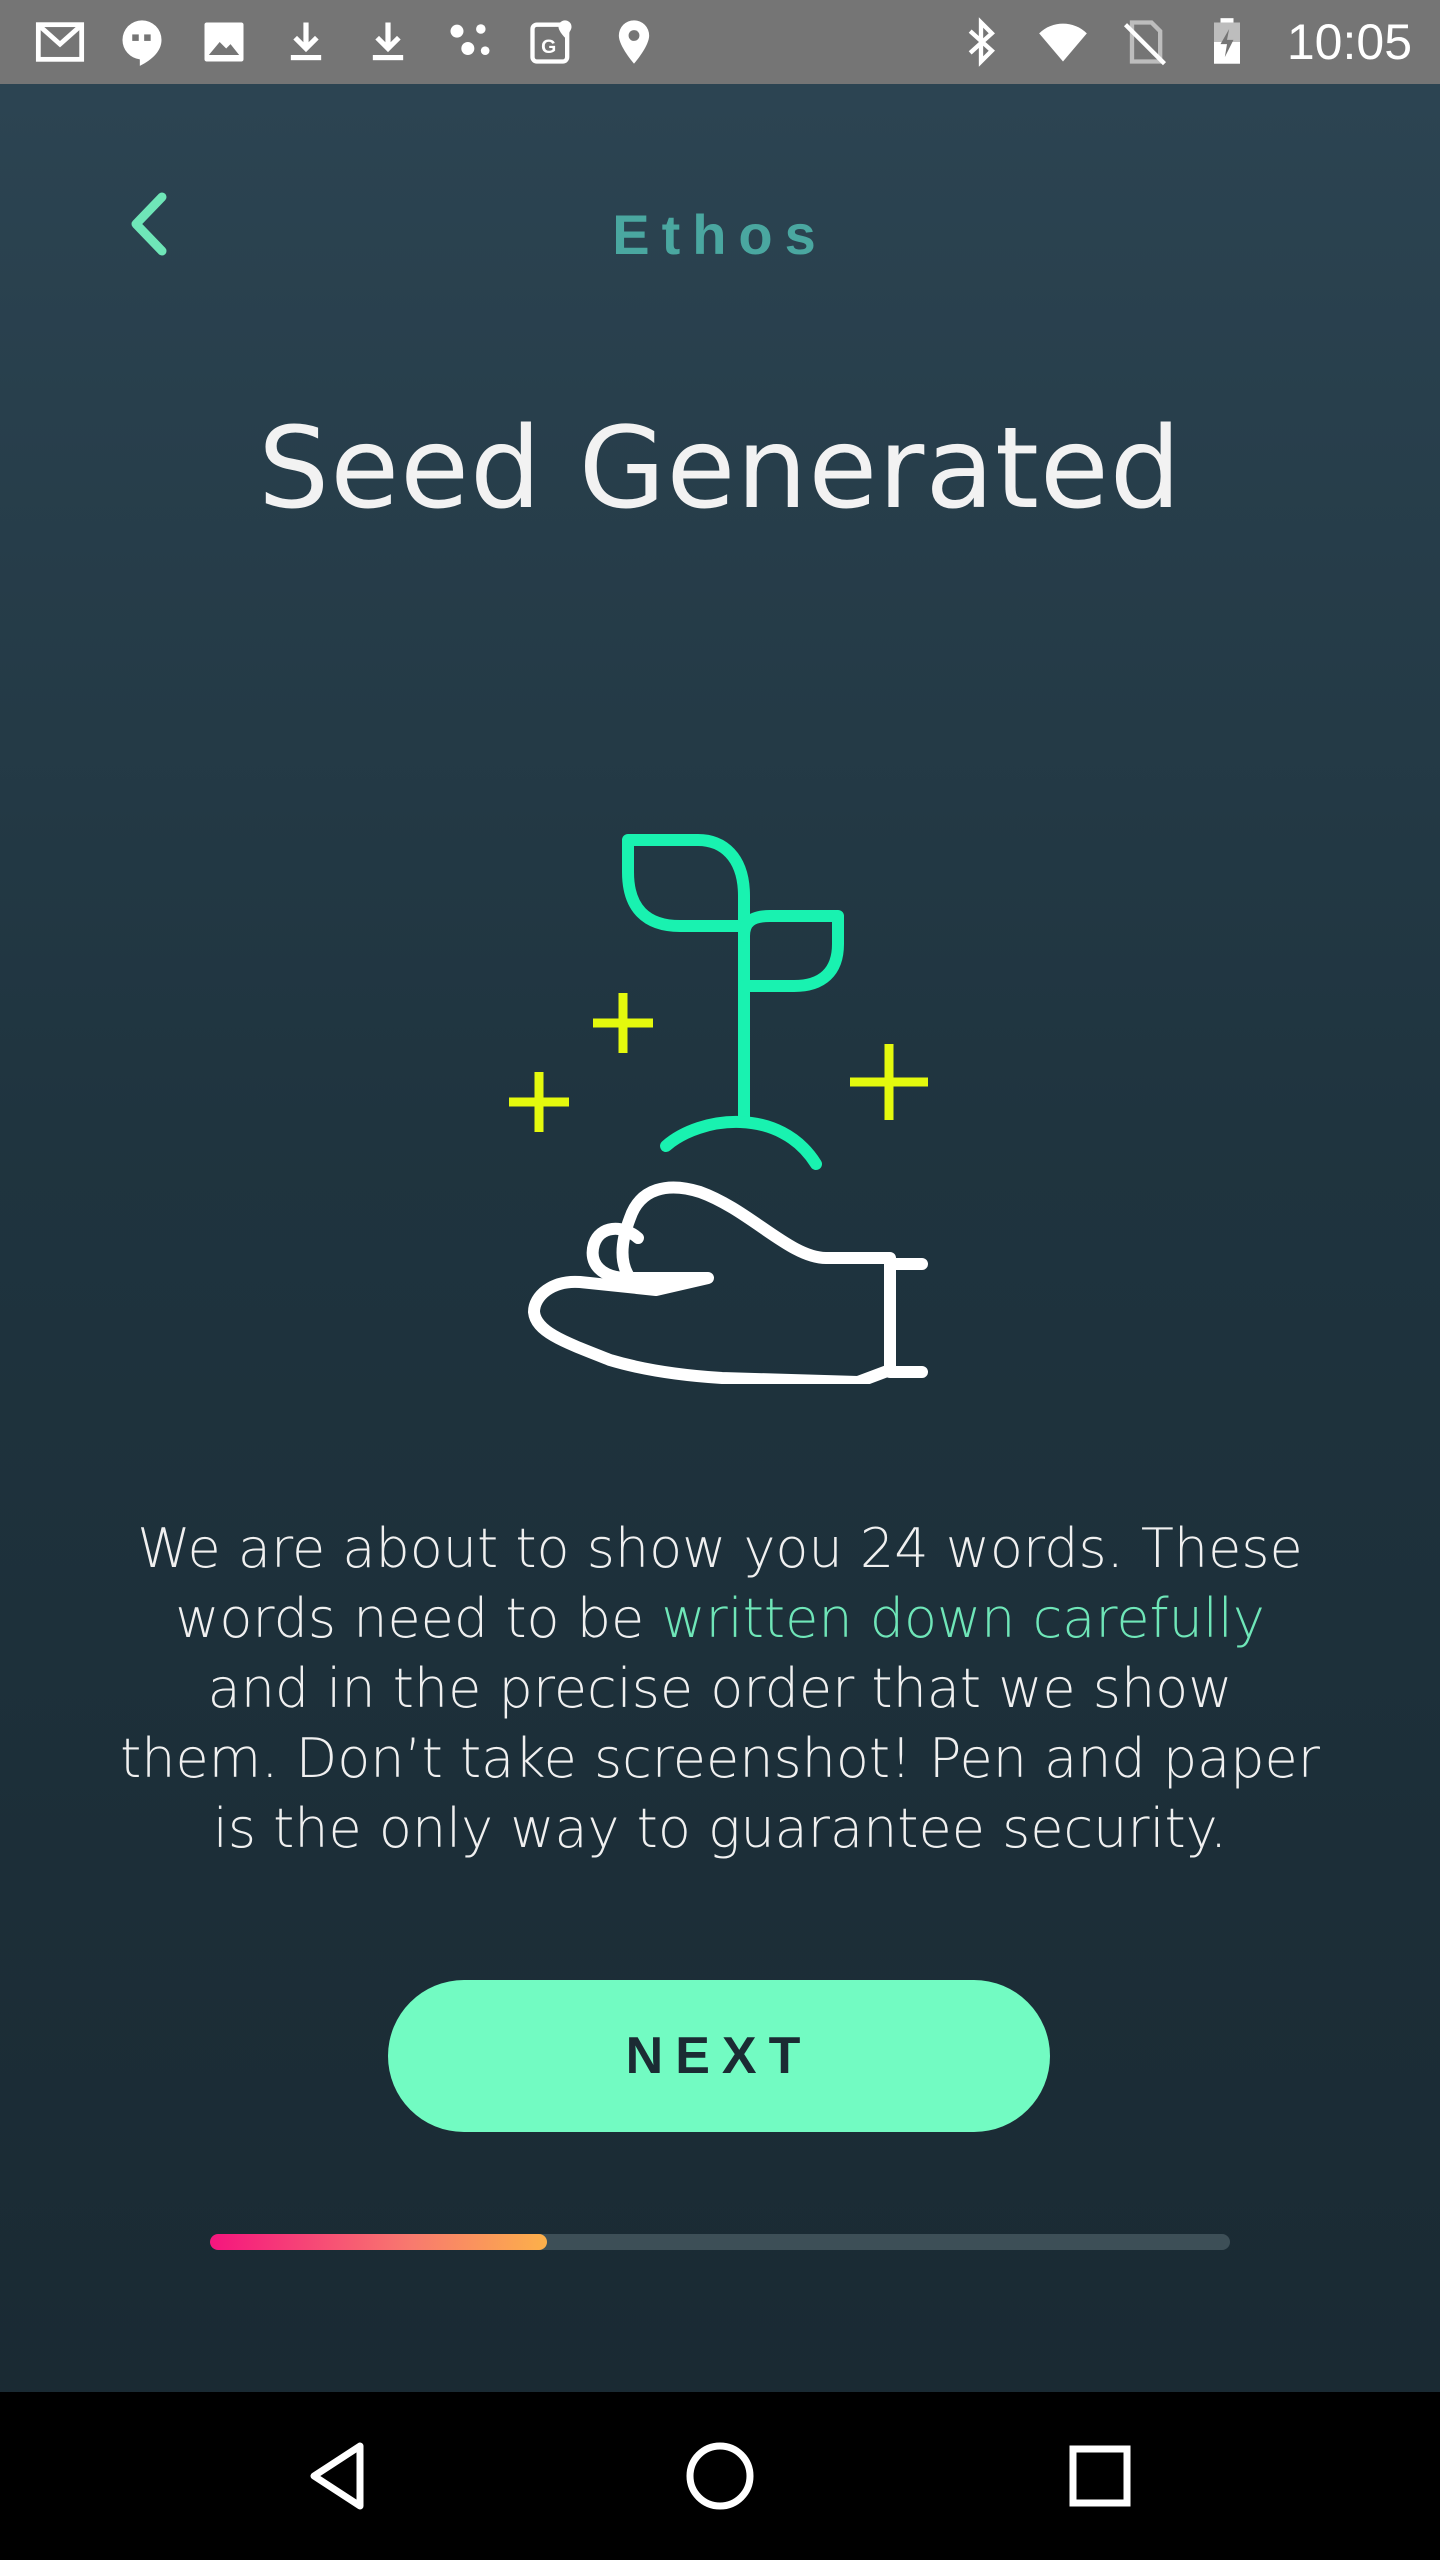 The height and width of the screenshot is (2560, 1440). Describe the element at coordinates (224, 42) in the screenshot. I see `photos-icon` at that location.